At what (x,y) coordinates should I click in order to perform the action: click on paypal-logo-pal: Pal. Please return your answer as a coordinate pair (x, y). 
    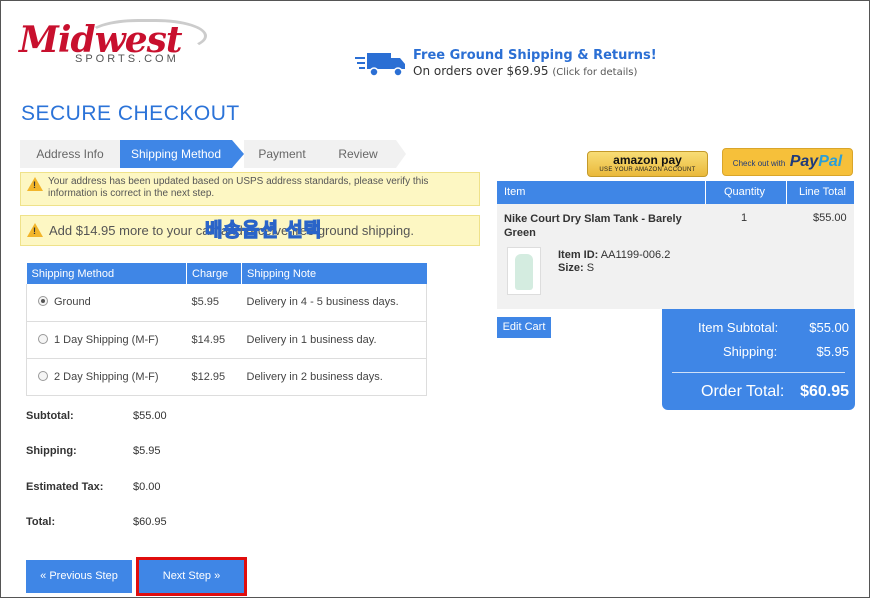
    Looking at the image, I should click on (830, 161).